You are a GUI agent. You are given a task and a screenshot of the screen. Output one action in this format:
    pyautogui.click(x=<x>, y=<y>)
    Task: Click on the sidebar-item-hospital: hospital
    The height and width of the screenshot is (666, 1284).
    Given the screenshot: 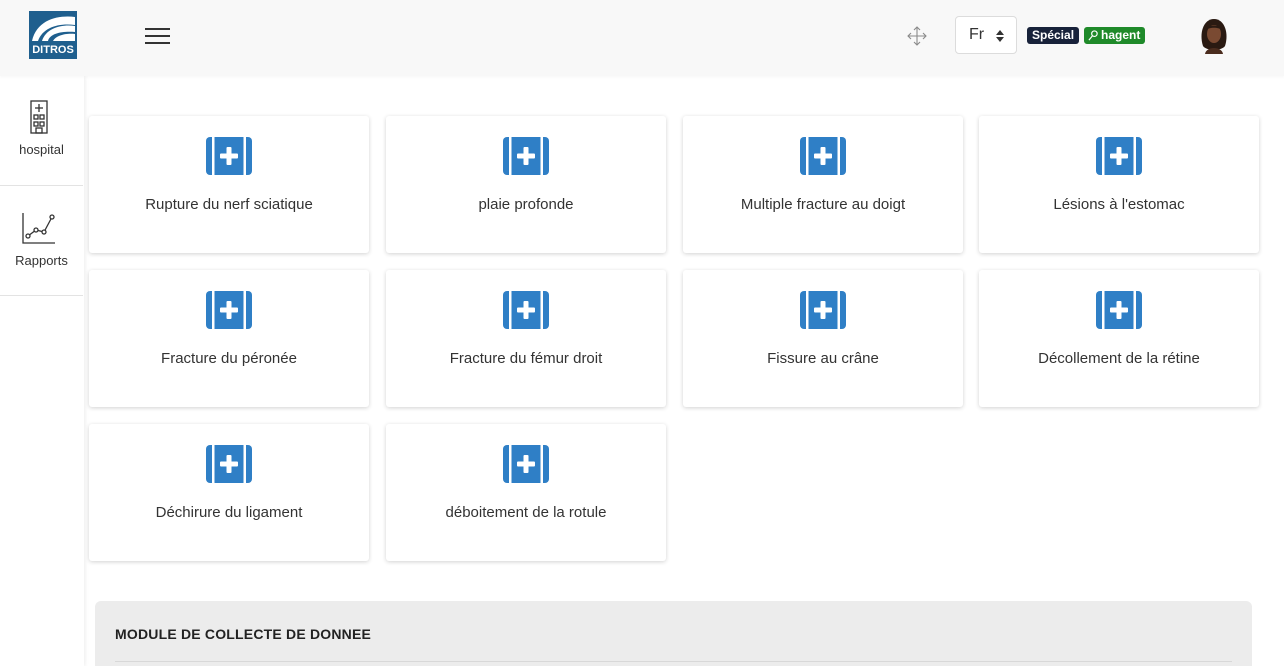 What is the action you would take?
    pyautogui.click(x=41, y=131)
    